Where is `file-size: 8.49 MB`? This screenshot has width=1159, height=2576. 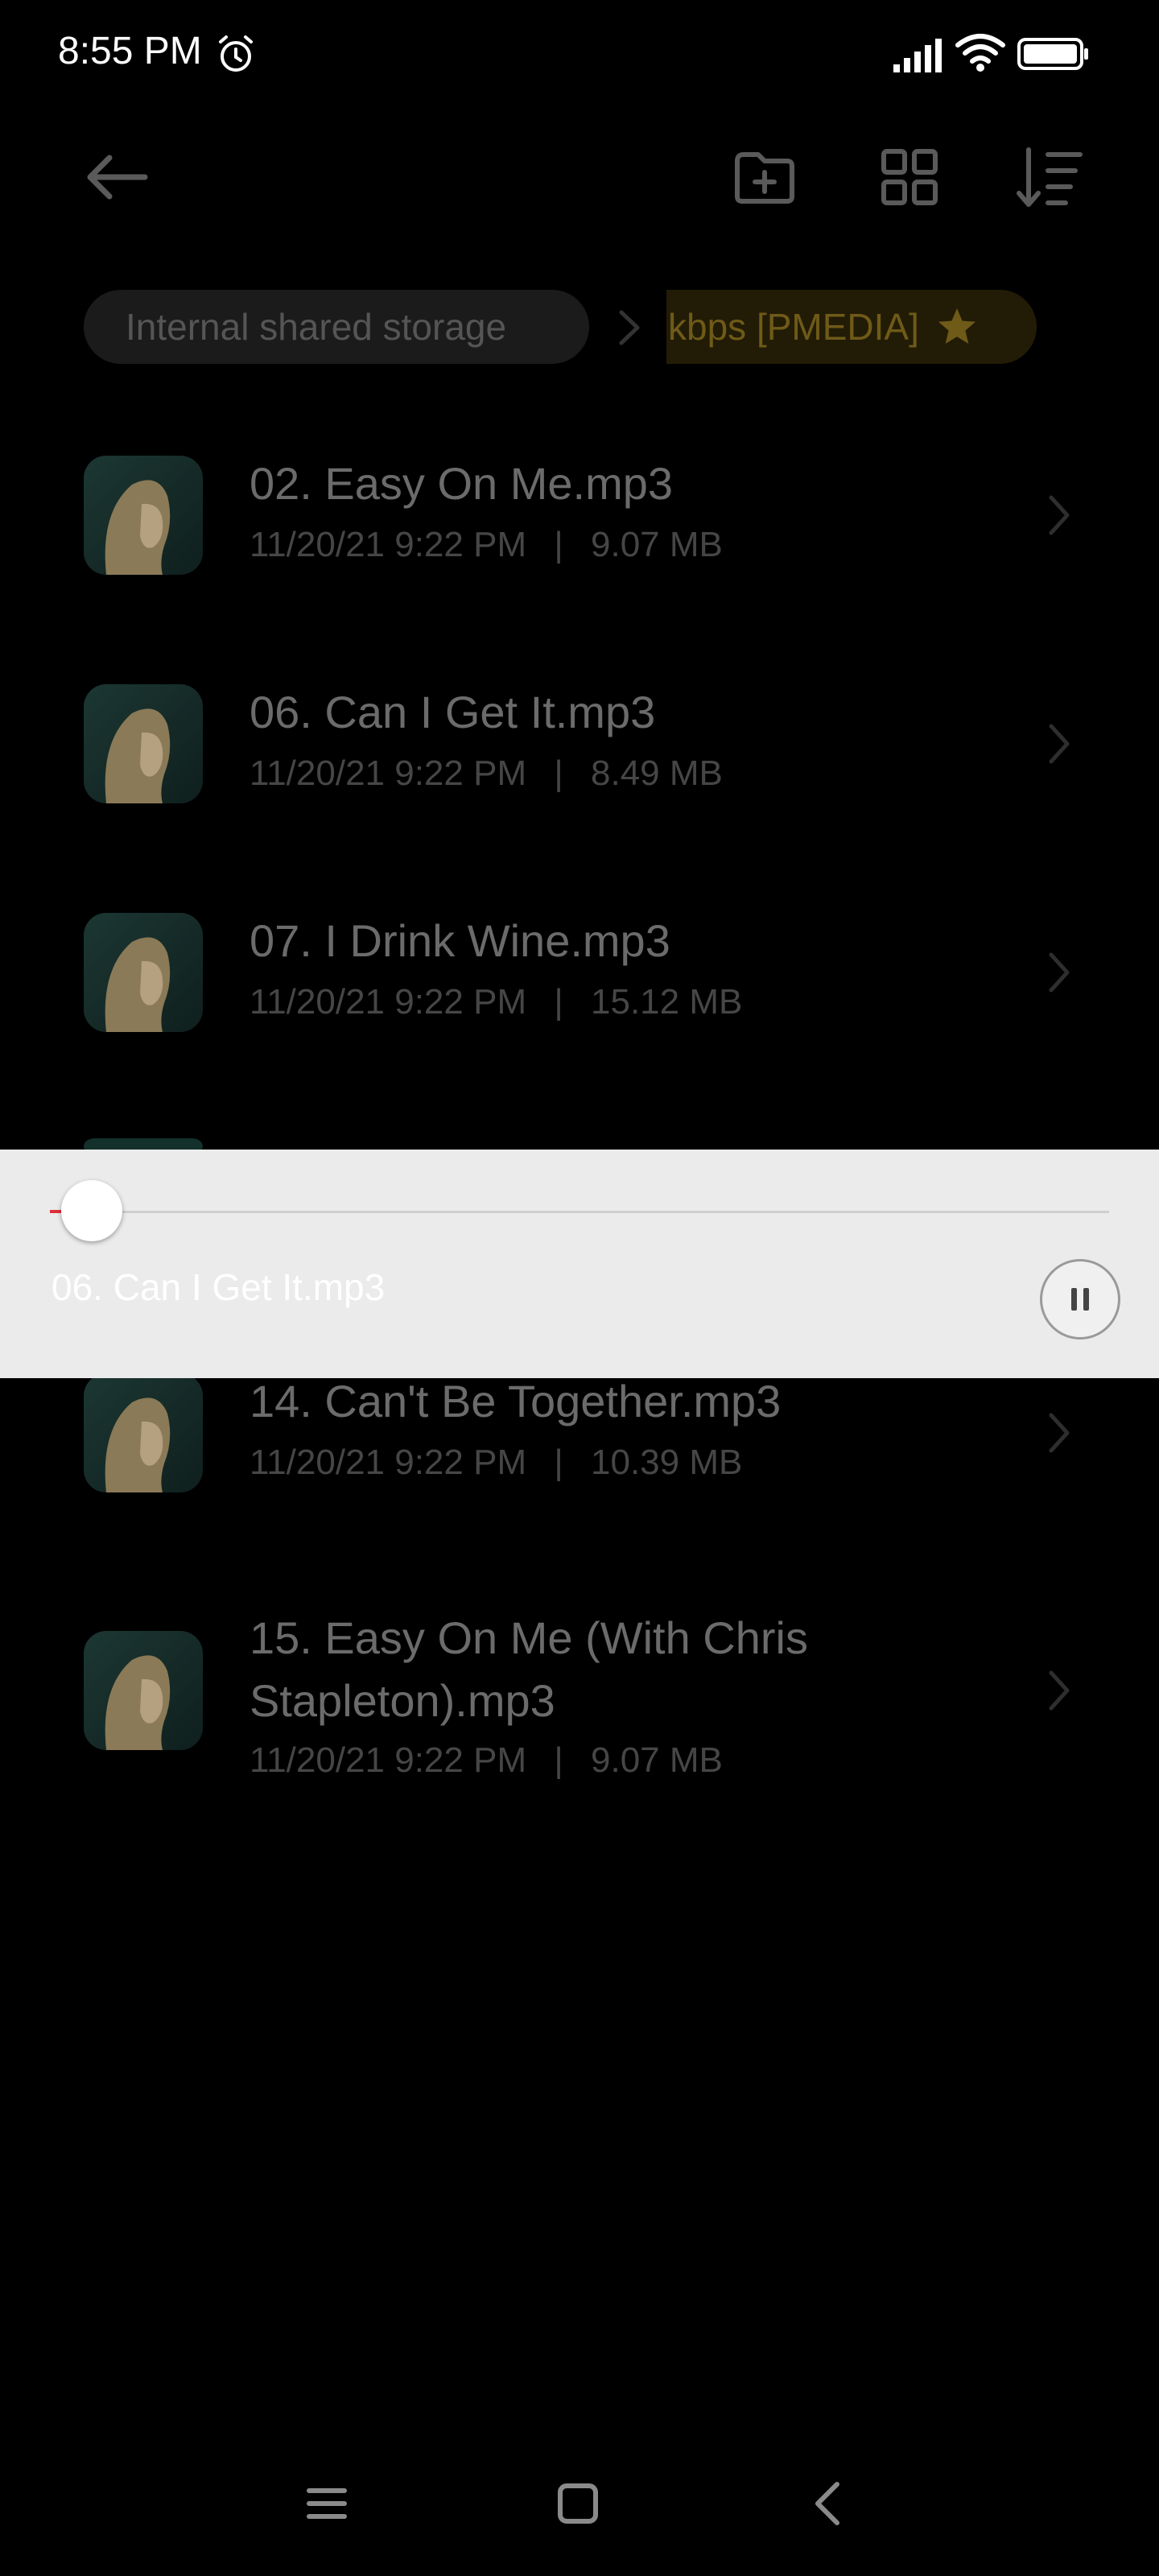 file-size: 8.49 MB is located at coordinates (657, 773).